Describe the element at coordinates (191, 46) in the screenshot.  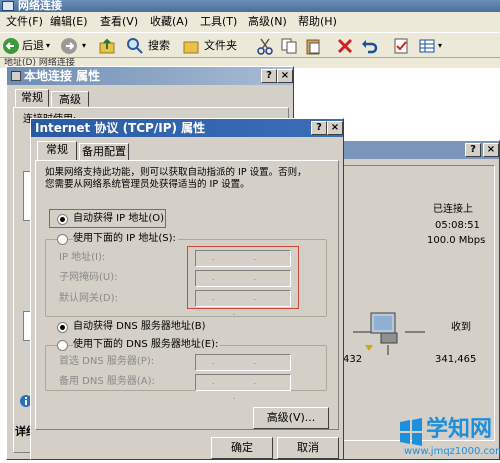
I see `folders-icon` at that location.